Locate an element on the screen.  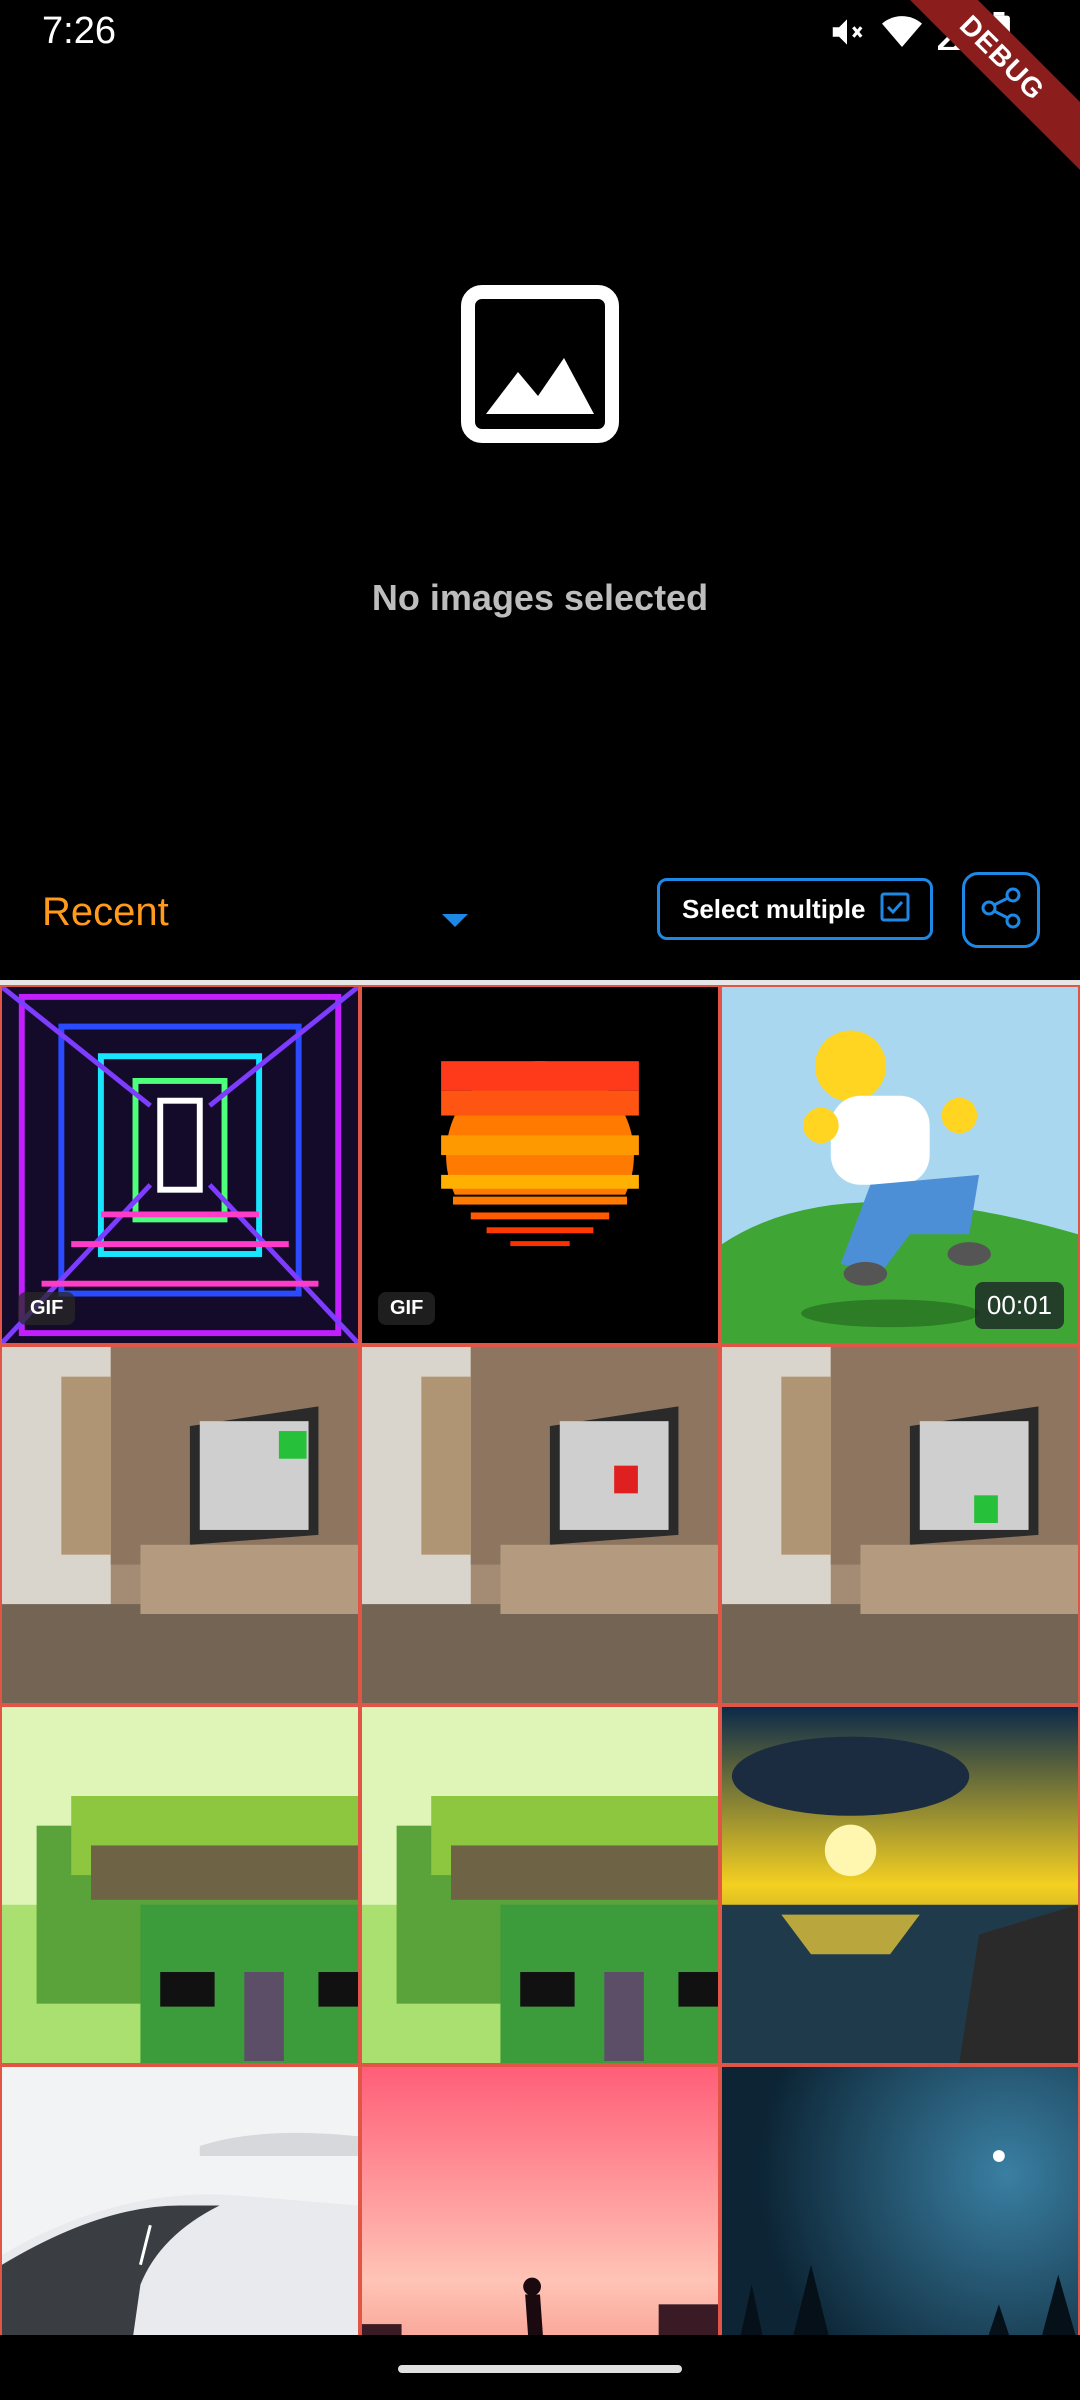
tunnel-gif-thumbnail is located at coordinates (180, 1165).